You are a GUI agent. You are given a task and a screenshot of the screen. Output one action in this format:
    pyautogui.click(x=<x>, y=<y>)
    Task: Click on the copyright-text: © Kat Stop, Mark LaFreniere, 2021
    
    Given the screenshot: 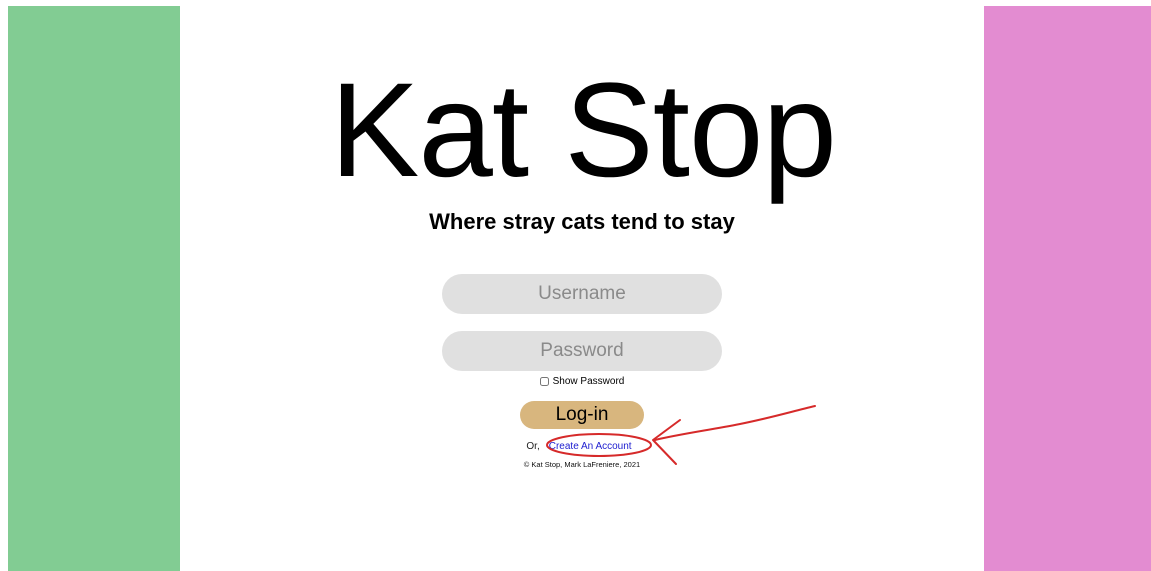 What is the action you would take?
    pyautogui.click(x=582, y=464)
    